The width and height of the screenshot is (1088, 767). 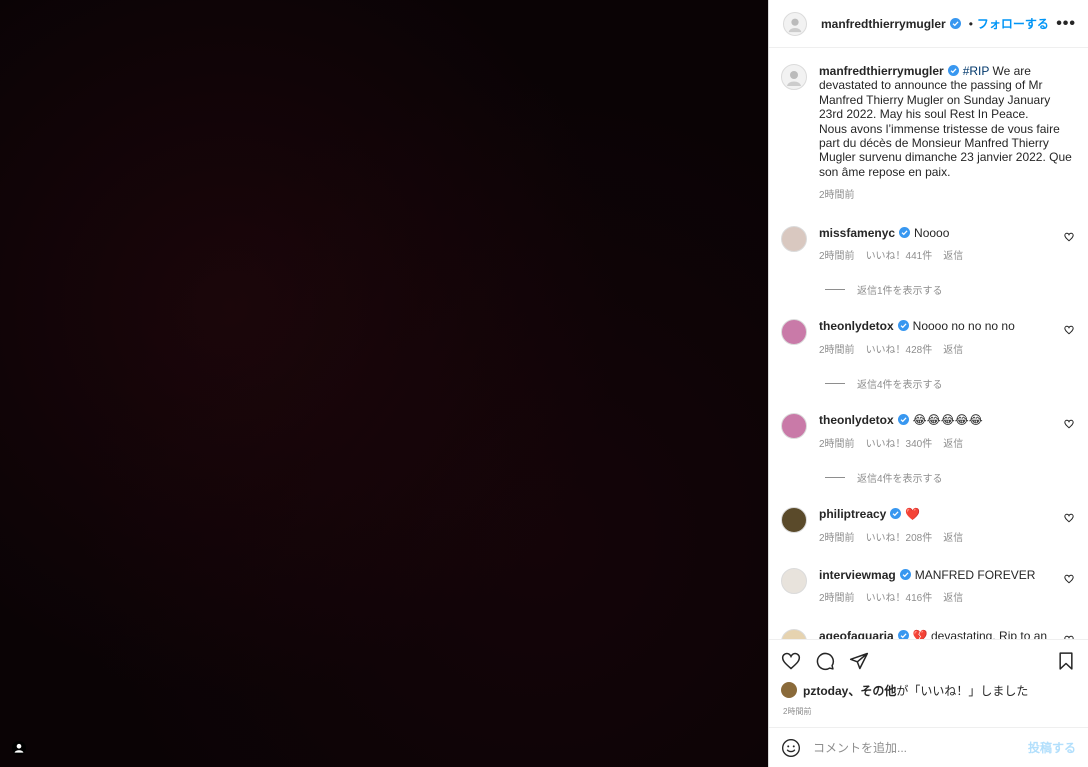 I want to click on author-avatar, so click(x=795, y=23).